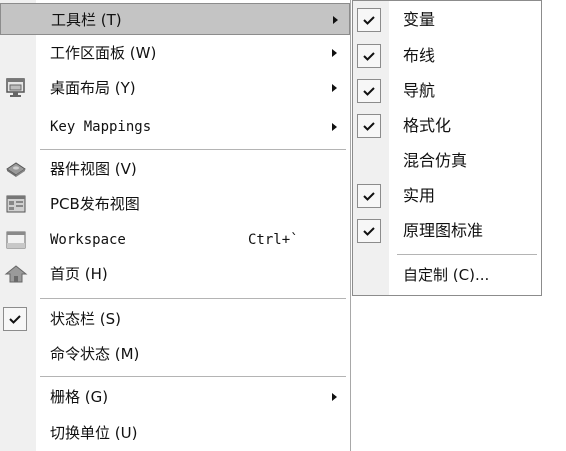 This screenshot has height=451, width=566. Describe the element at coordinates (467, 254) in the screenshot. I see `submenu-separator` at that location.